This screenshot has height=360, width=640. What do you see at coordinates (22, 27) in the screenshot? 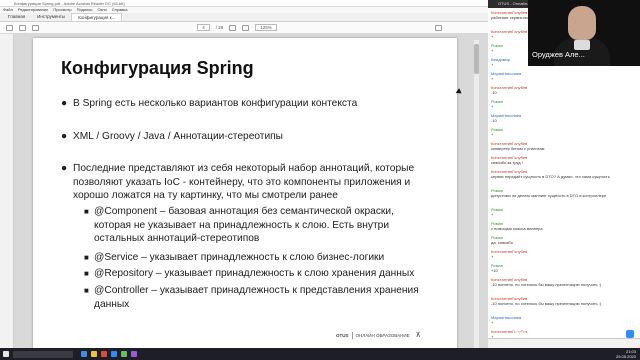
I see `print-icon` at bounding box center [22, 27].